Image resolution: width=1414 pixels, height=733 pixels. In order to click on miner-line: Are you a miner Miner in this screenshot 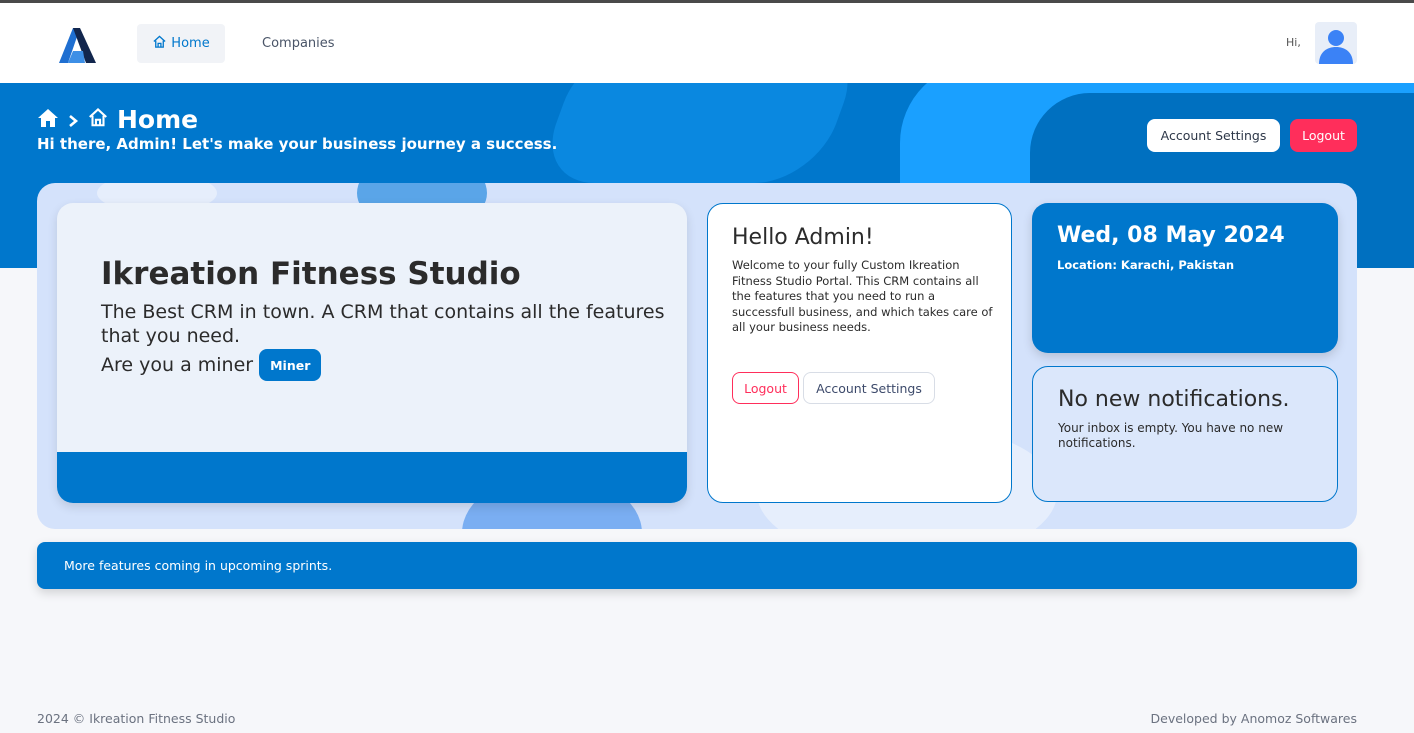, I will do `click(211, 365)`.